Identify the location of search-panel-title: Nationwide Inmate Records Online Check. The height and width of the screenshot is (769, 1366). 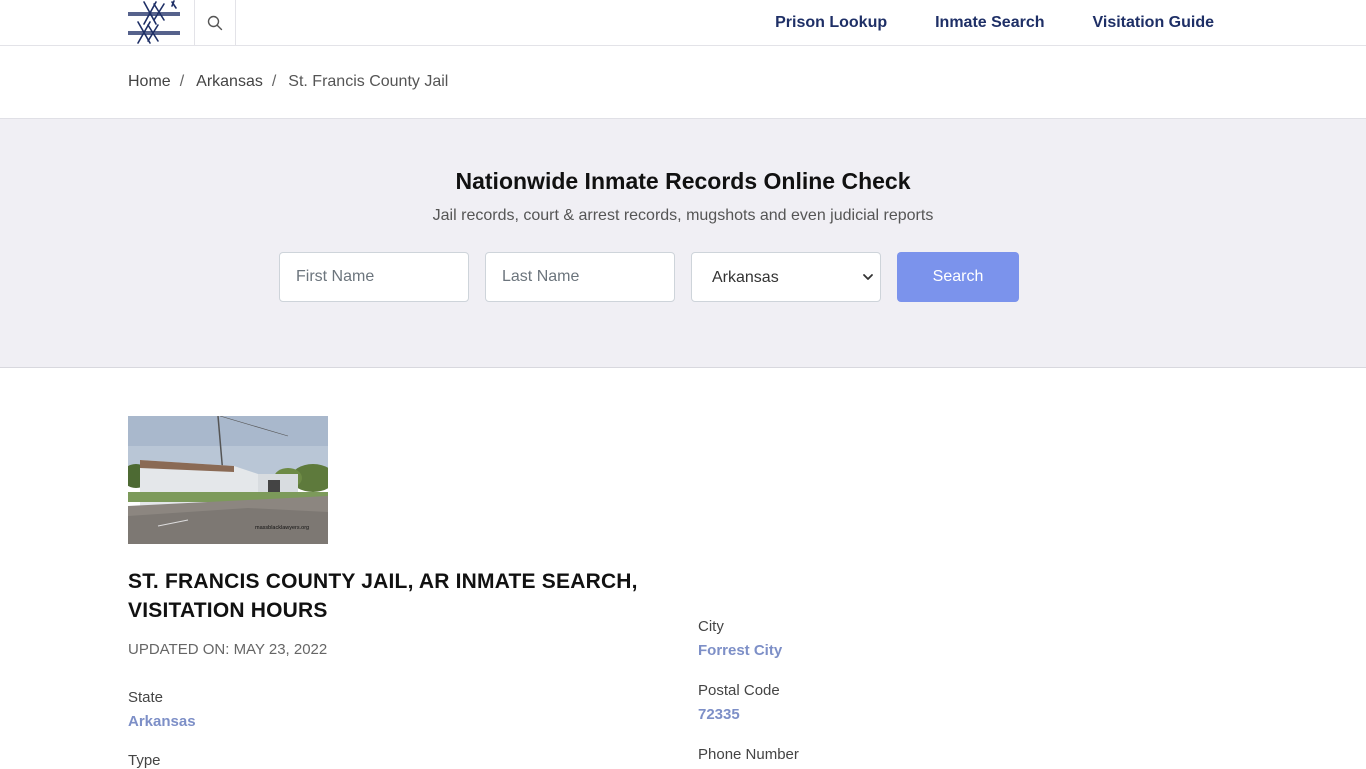
(683, 181).